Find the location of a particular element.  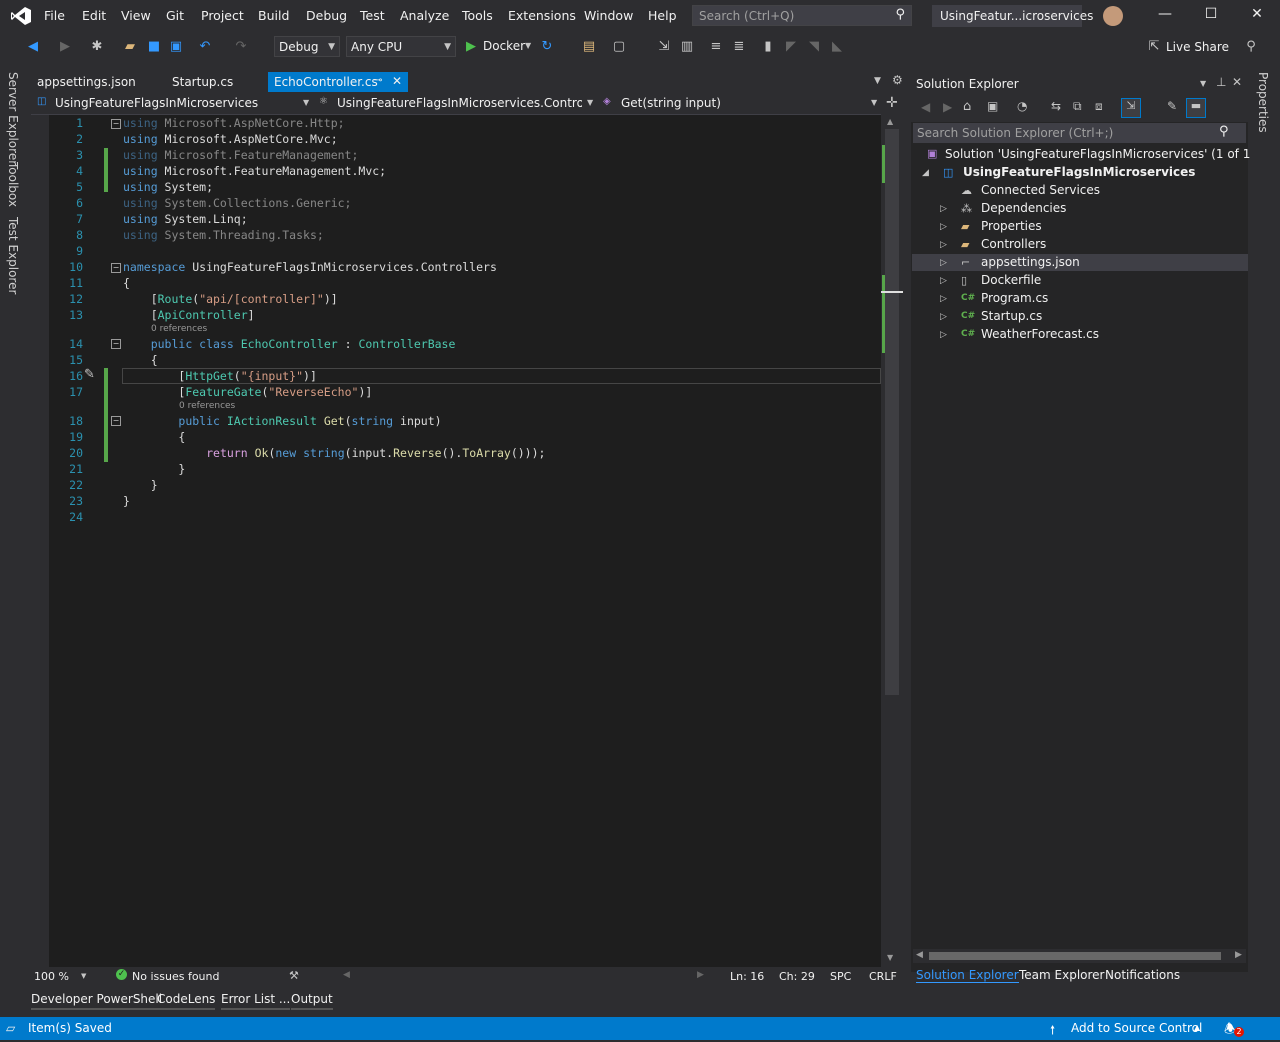

menu-debug: Debug is located at coordinates (326, 15).